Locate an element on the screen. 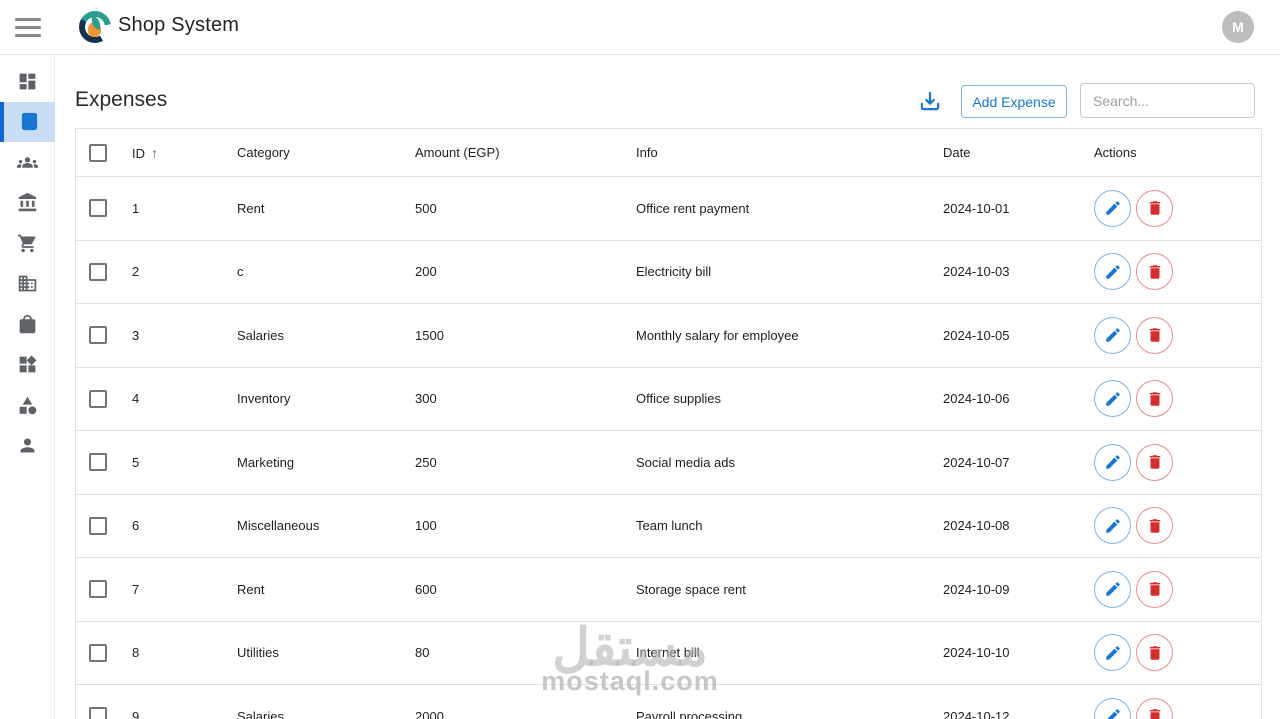 Image resolution: width=1280 pixels, height=719 pixels. bank-icon is located at coordinates (27, 202).